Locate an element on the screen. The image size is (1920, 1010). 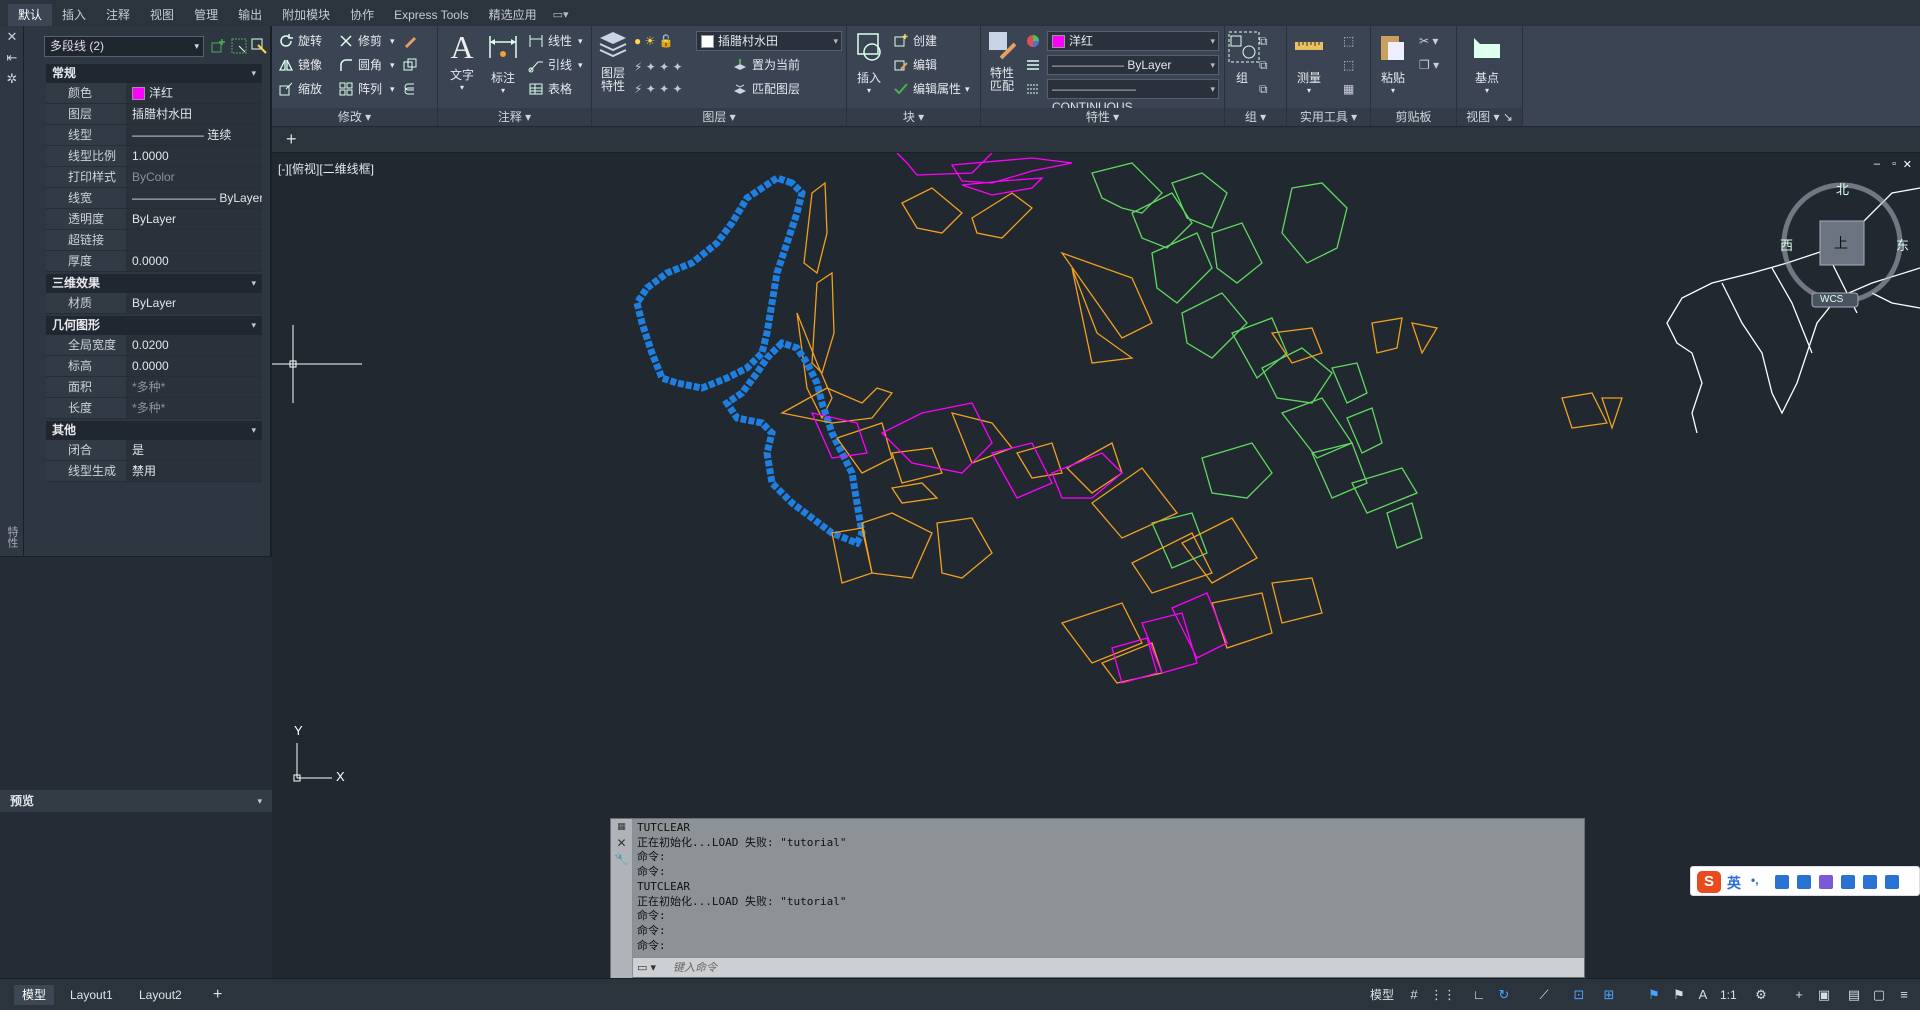
mirror-button: 镜像 is located at coordinates (300, 65).